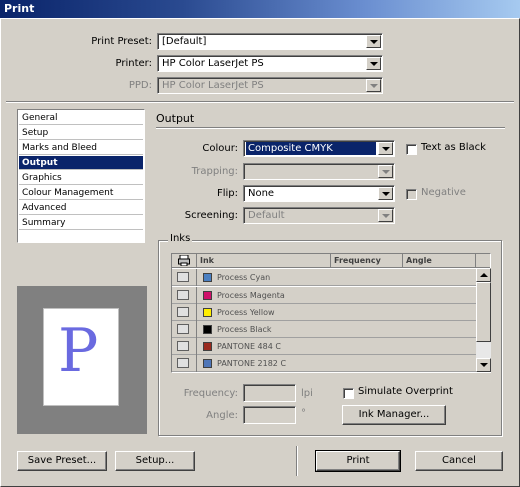  What do you see at coordinates (184, 41) in the screenshot?
I see `print-preset-value: [Default]` at bounding box center [184, 41].